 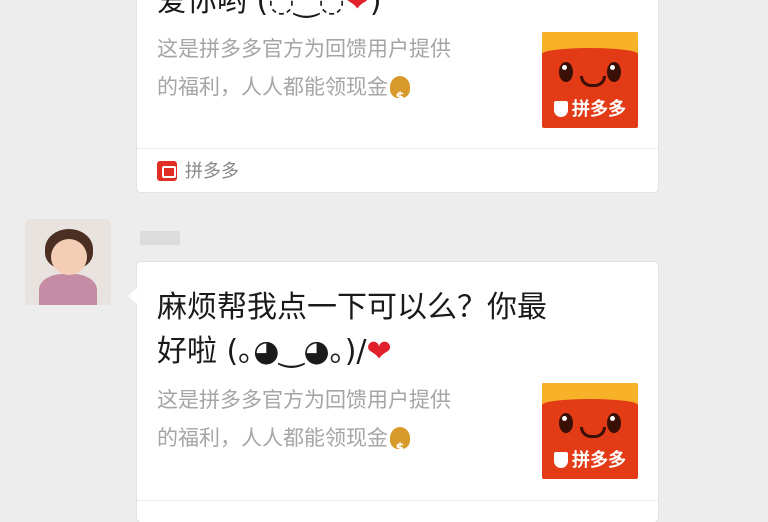 I want to click on pinduoduo-logo-icon, so click(x=167, y=171).